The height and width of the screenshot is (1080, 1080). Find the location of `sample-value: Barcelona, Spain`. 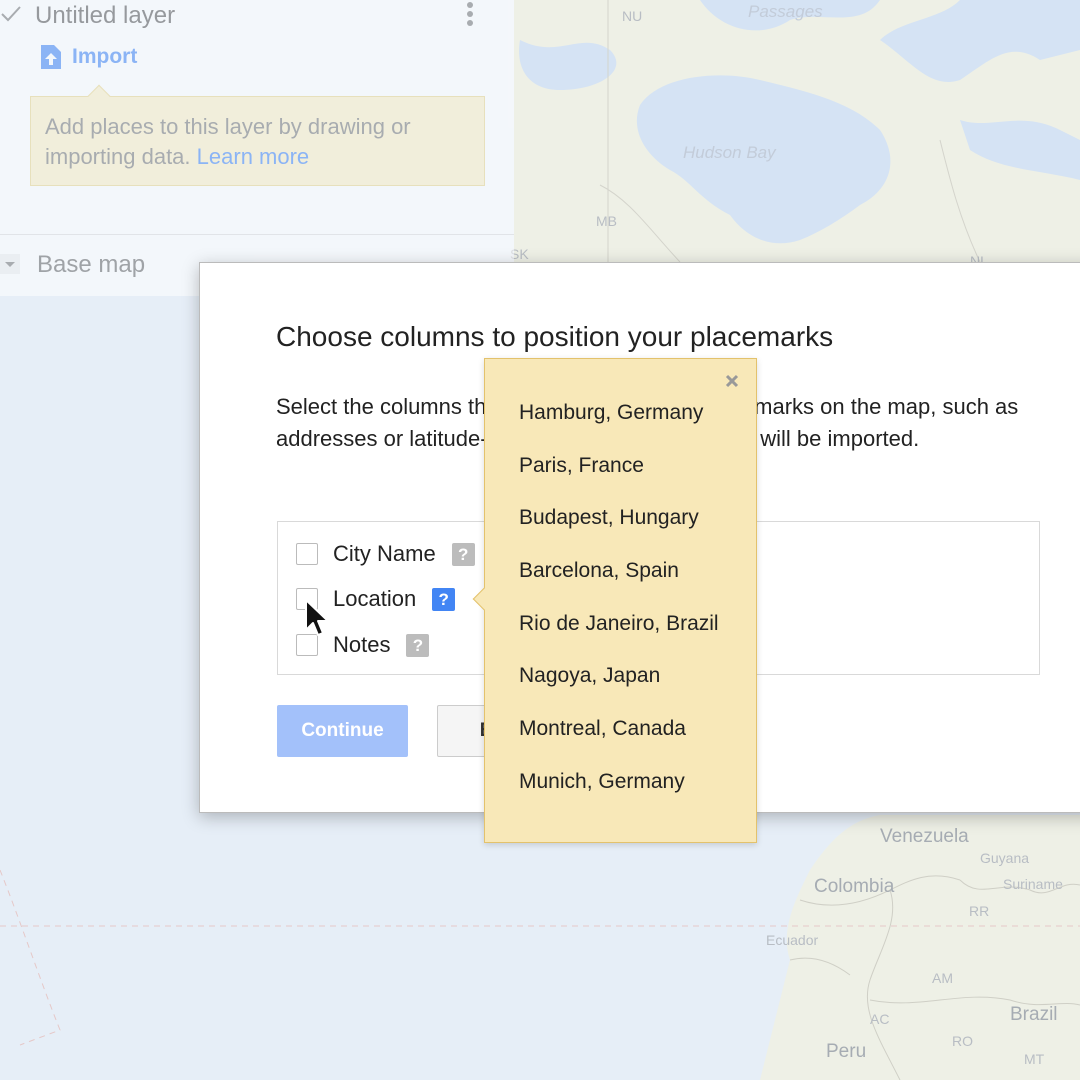

sample-value: Barcelona, Spain is located at coordinates (599, 571).